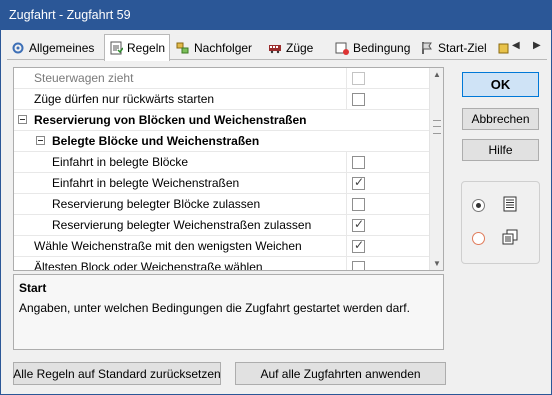  I want to click on window-title: Zugfahrt - Zugfahrt 59, so click(70, 15).